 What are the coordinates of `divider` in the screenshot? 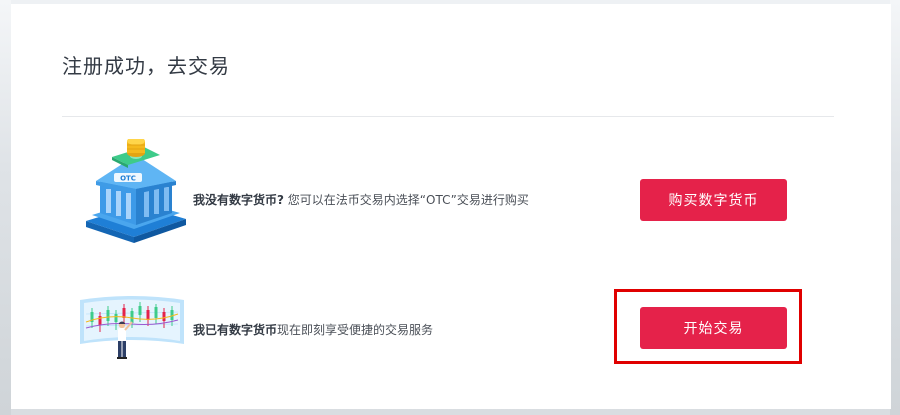 It's located at (448, 116).